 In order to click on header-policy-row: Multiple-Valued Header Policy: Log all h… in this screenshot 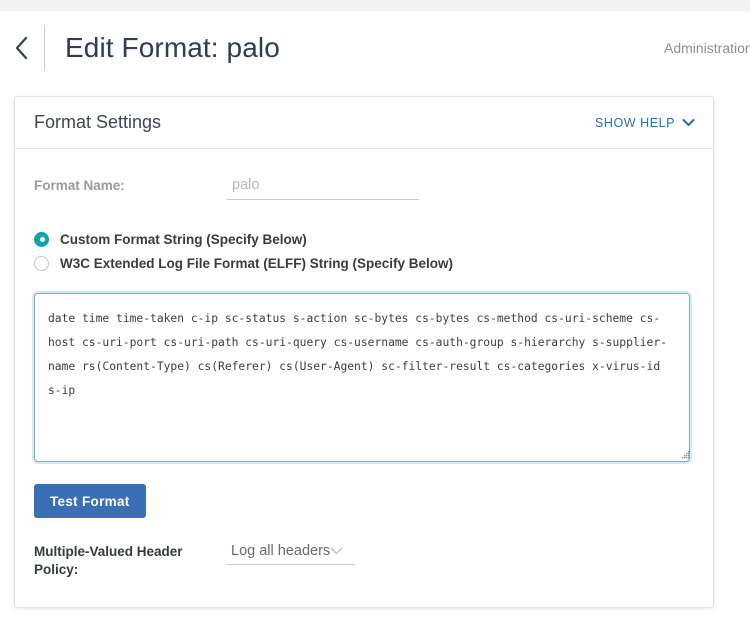, I will do `click(364, 561)`.